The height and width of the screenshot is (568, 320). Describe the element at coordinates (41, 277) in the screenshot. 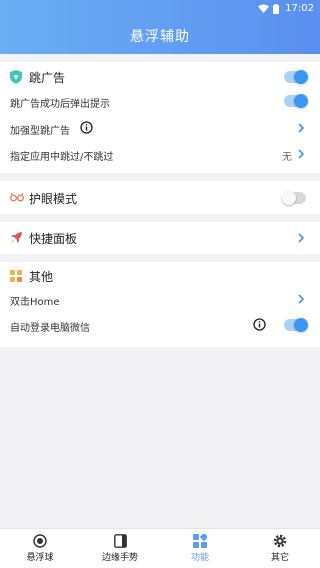

I see `others-title: 其他` at that location.